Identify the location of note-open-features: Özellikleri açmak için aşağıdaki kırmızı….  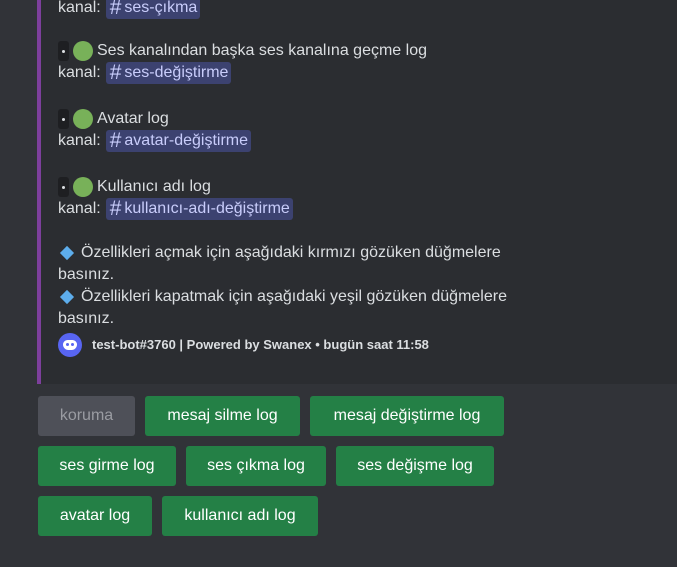
(279, 264).